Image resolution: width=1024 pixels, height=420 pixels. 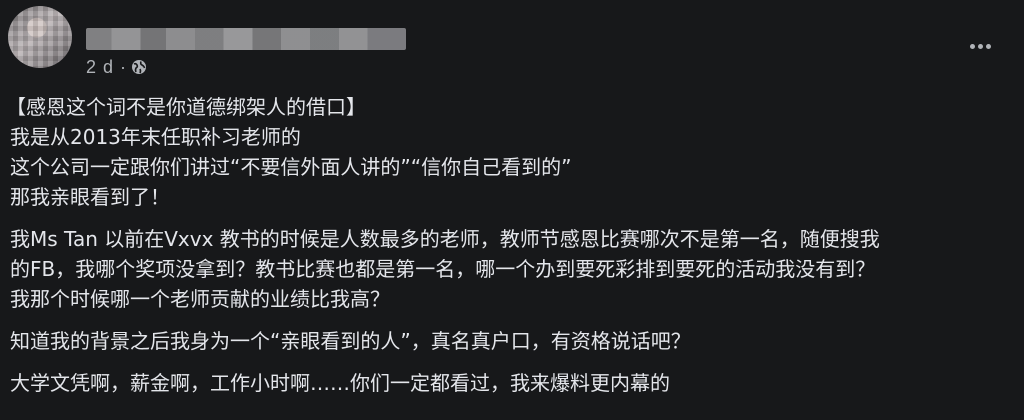 I want to click on post-meta: 2 d ·, so click(x=116, y=67).